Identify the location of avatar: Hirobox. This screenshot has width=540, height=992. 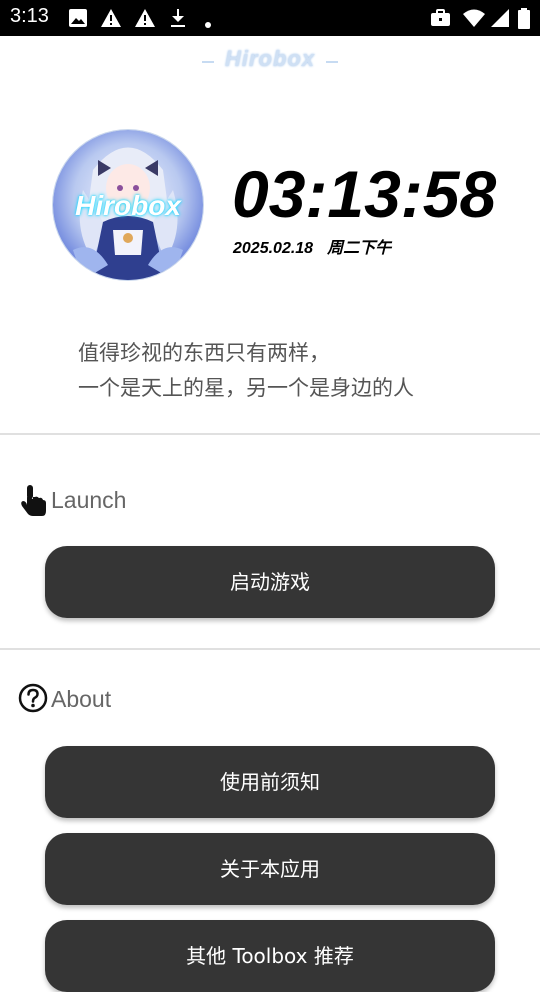
(128, 205).